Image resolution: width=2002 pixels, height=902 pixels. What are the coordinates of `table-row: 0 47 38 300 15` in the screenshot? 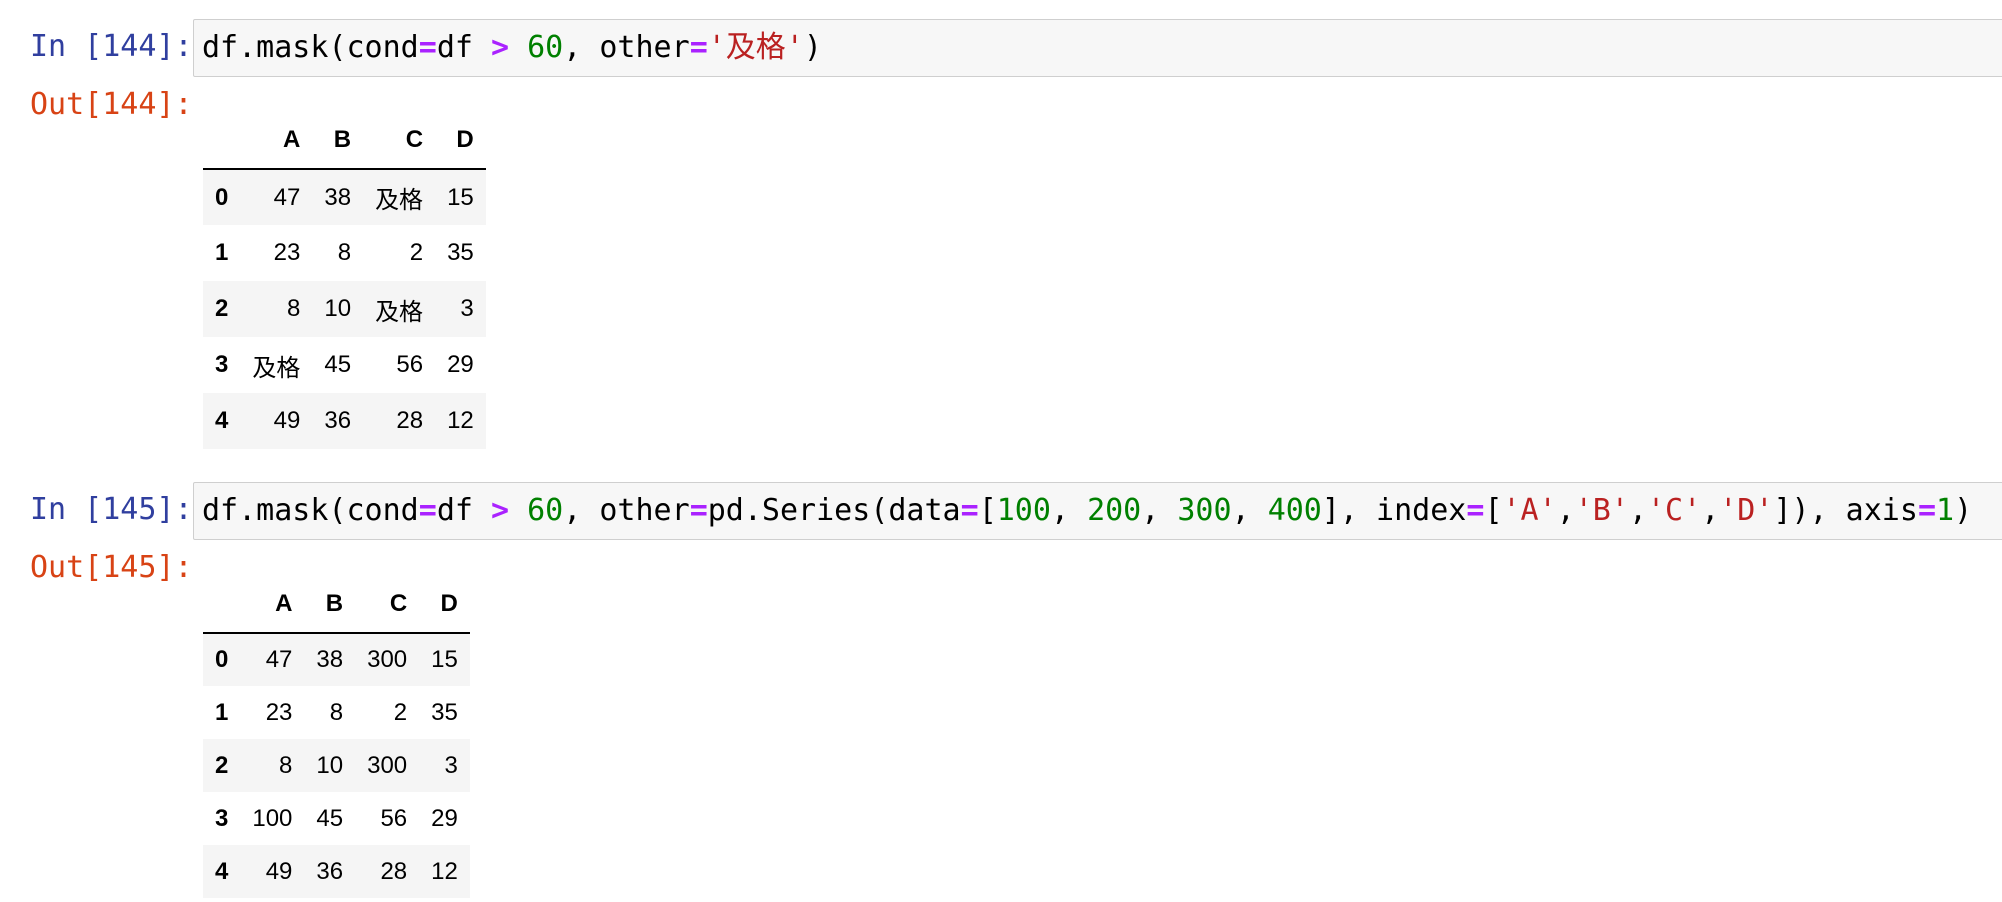 It's located at (336, 659).